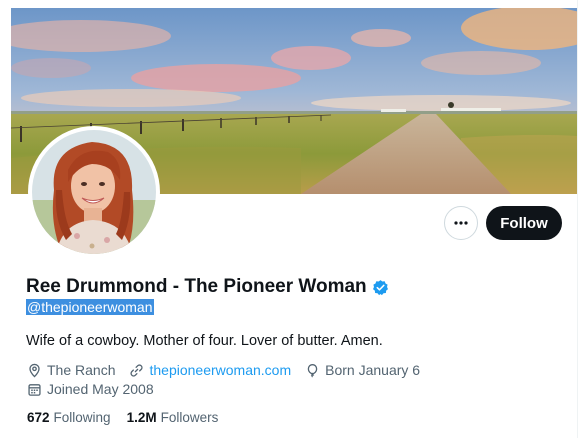 The width and height of the screenshot is (588, 438). What do you see at coordinates (196, 286) in the screenshot?
I see `profile-name: Ree Drummond - The Pioneer Woman` at bounding box center [196, 286].